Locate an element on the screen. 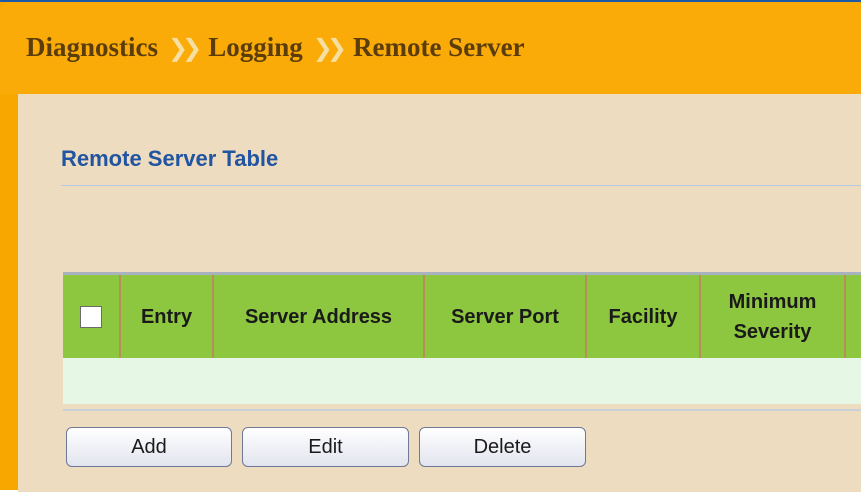 The width and height of the screenshot is (861, 492). column-header-entry: Entry is located at coordinates (167, 316).